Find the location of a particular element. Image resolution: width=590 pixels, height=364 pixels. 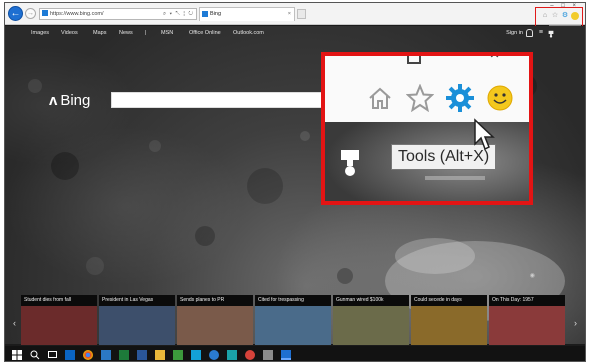

camera-icon: ◉ is located at coordinates (532, 275).